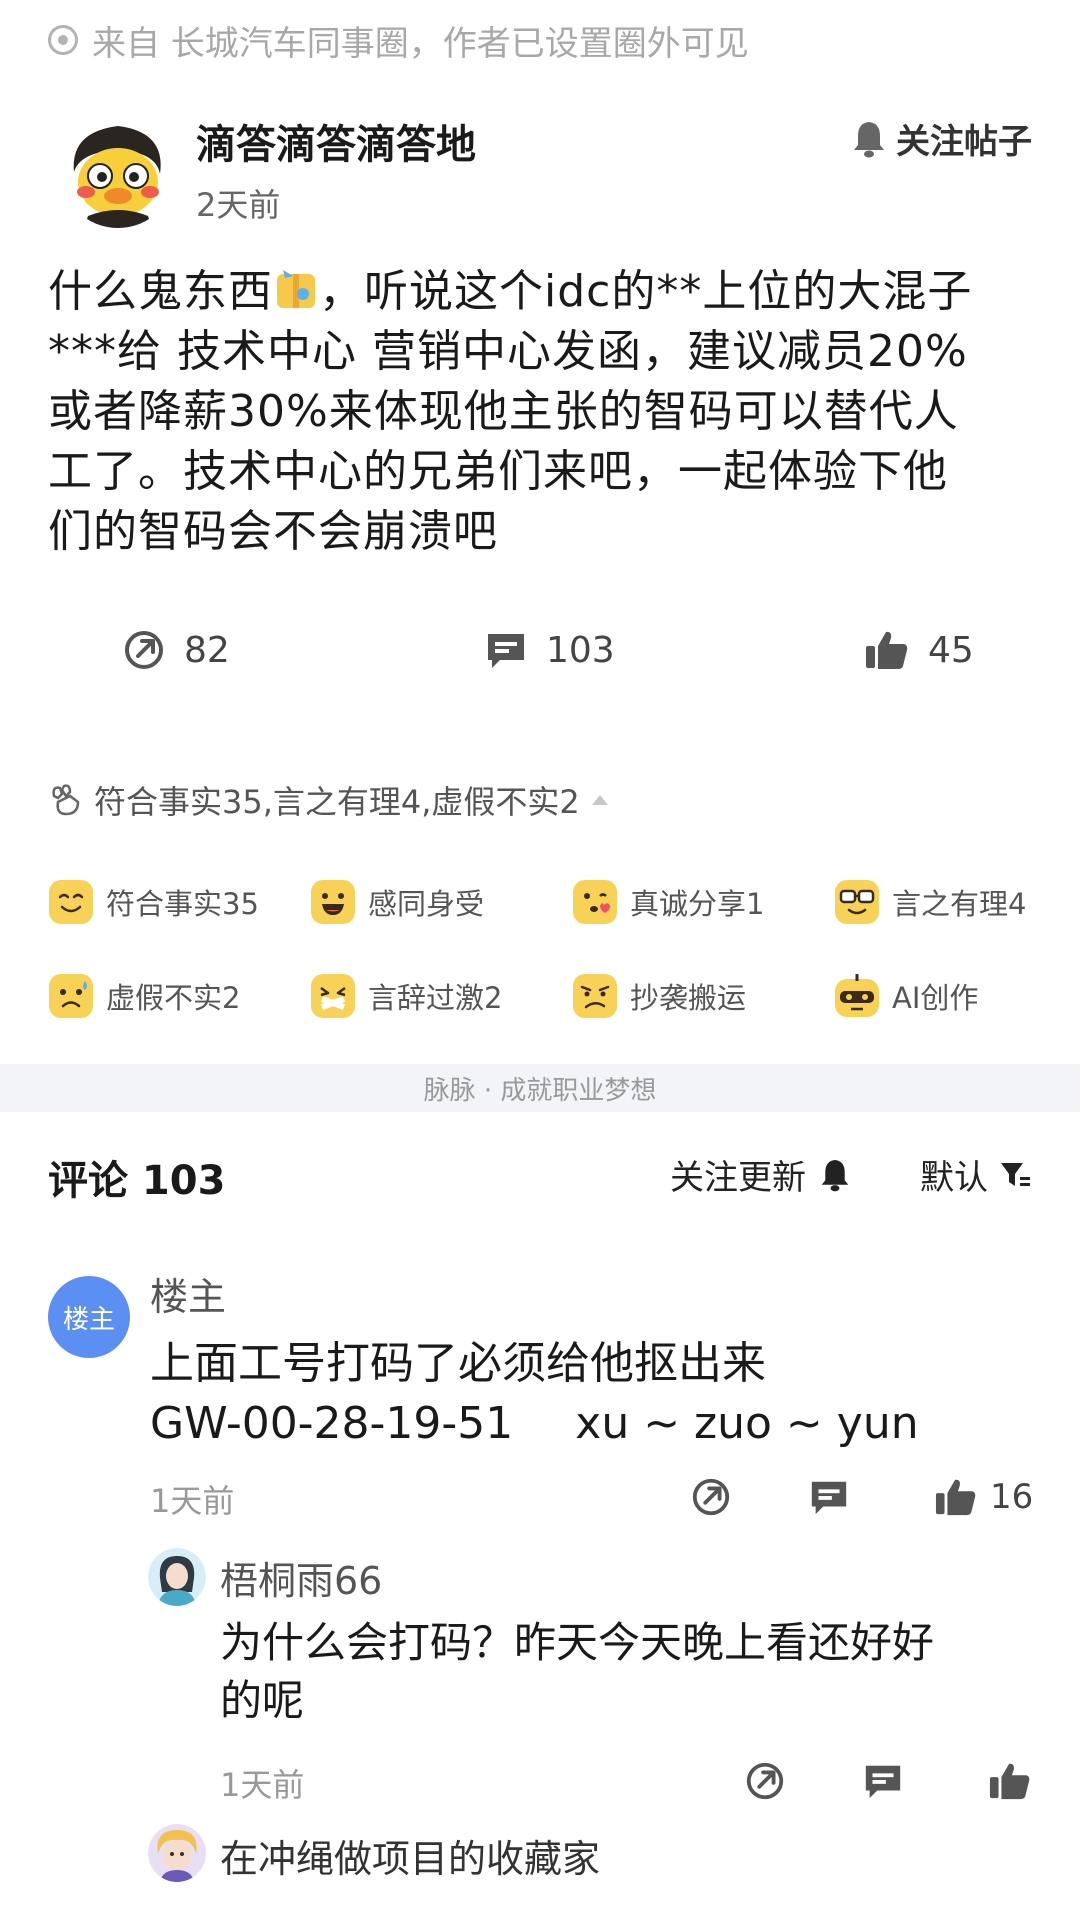 Image resolution: width=1080 pixels, height=1920 pixels. I want to click on share-count: 82, so click(207, 650).